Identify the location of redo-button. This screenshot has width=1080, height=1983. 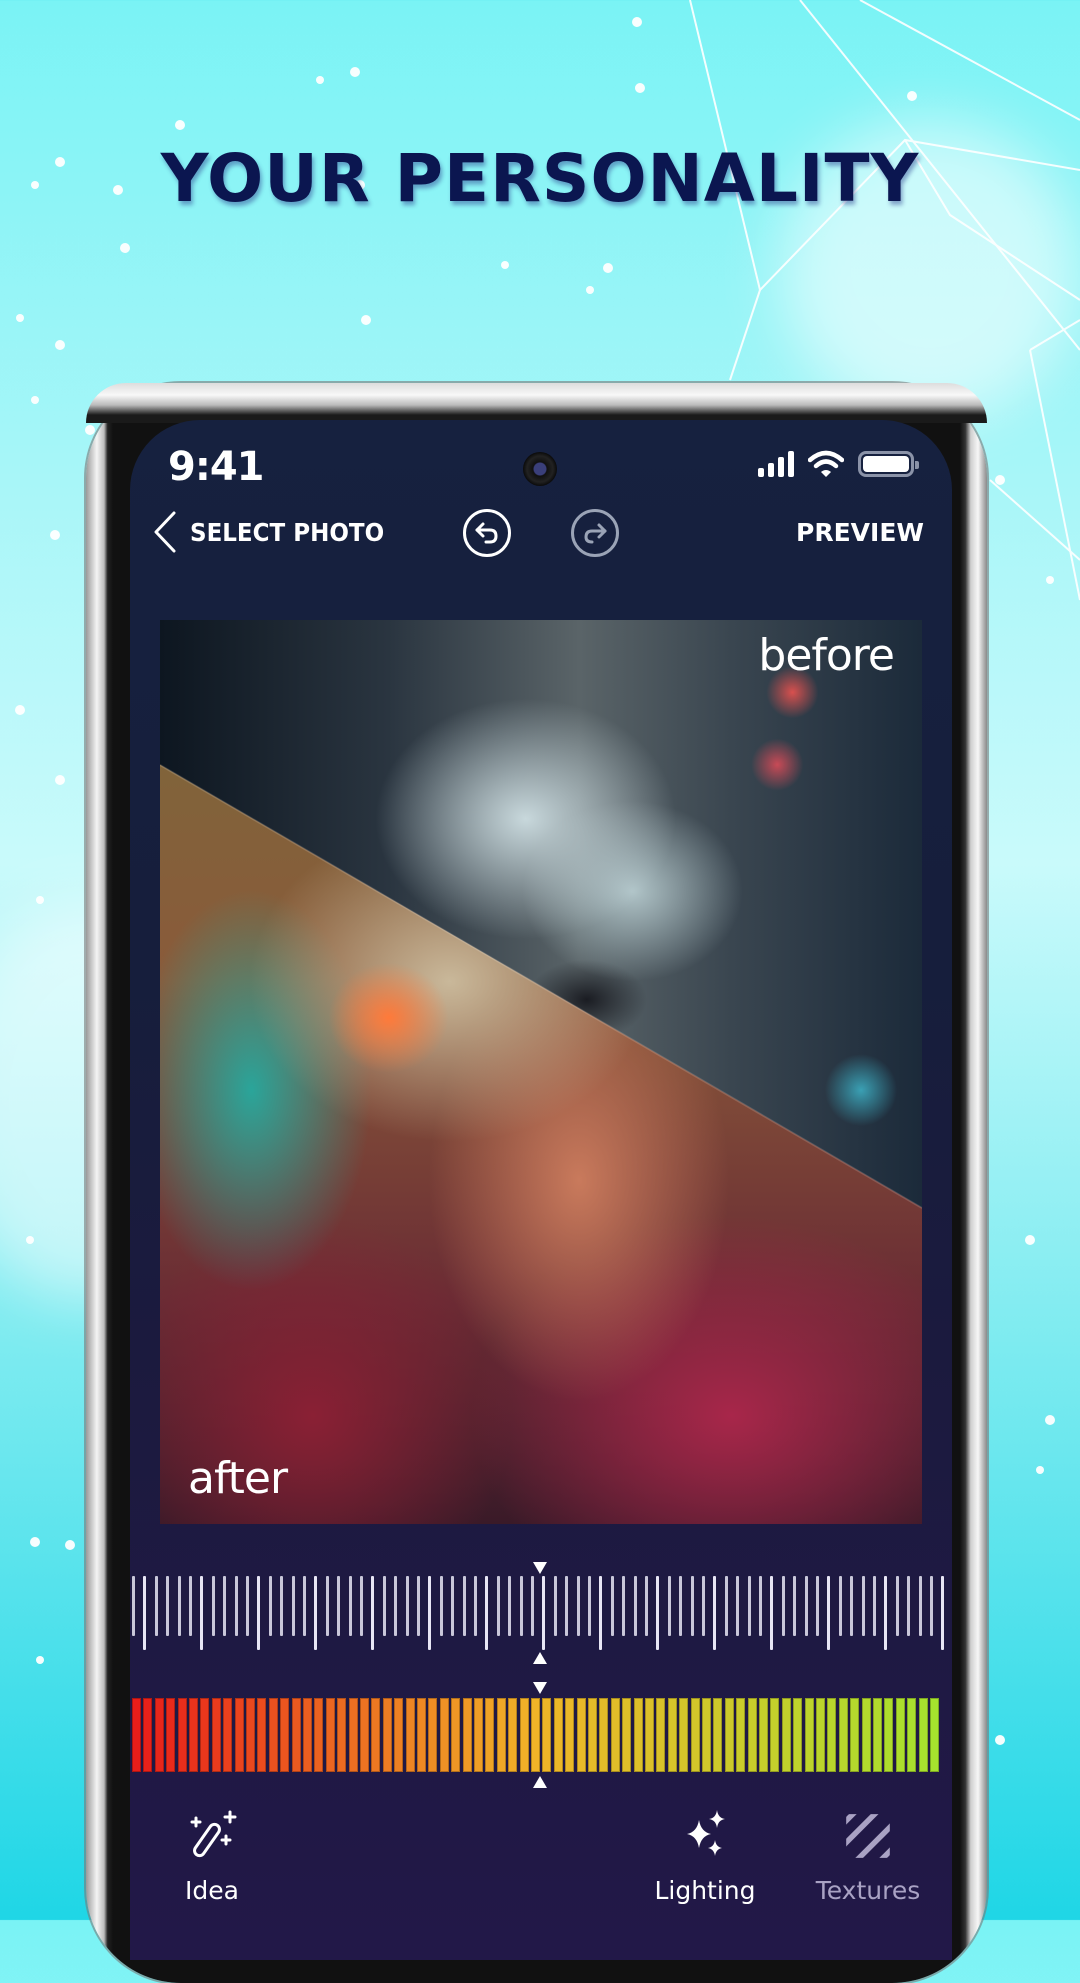
(595, 533).